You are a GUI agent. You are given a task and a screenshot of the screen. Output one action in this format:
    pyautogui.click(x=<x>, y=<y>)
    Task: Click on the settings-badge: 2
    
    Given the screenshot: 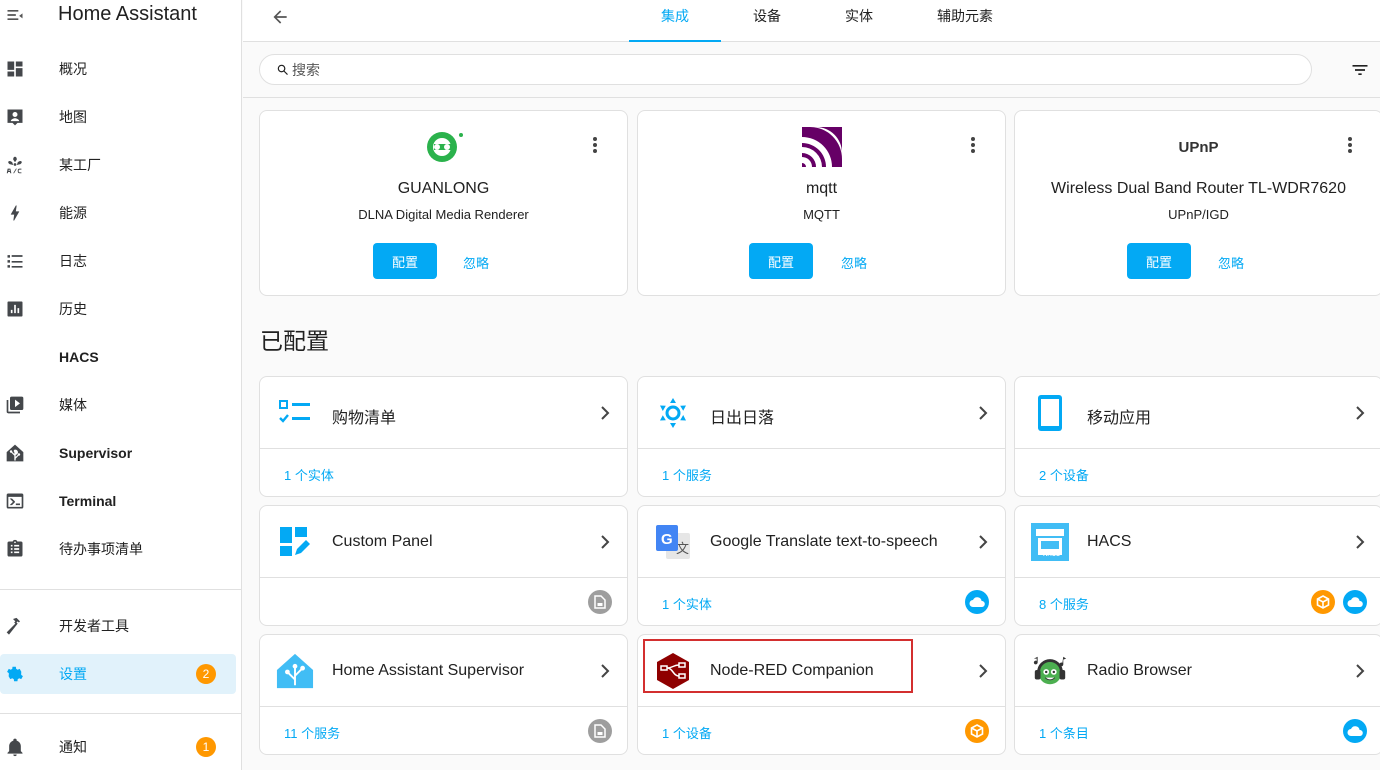 What is the action you would take?
    pyautogui.click(x=206, y=674)
    